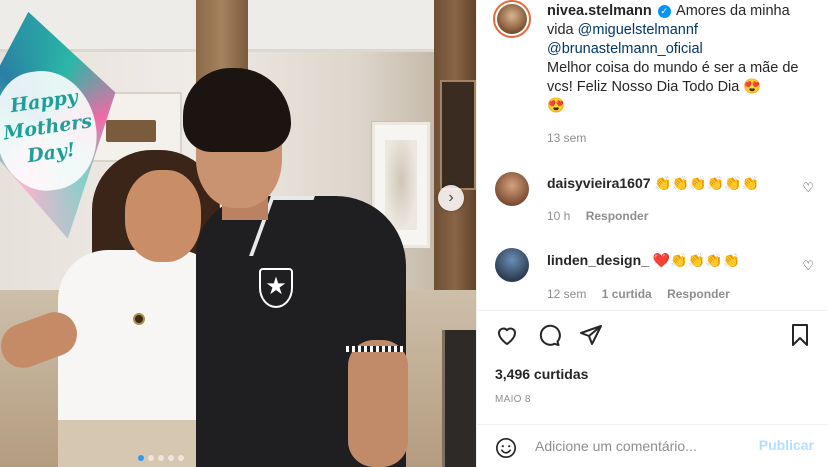 Image resolution: width=828 pixels, height=467 pixels. Describe the element at coordinates (541, 374) in the screenshot. I see `likes-count: 3,496 curtidas` at that location.